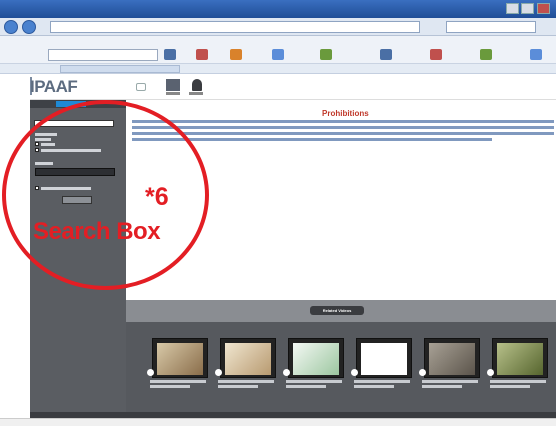 The image size is (556, 426). I want to click on favorites-bar, so click(278, 69).